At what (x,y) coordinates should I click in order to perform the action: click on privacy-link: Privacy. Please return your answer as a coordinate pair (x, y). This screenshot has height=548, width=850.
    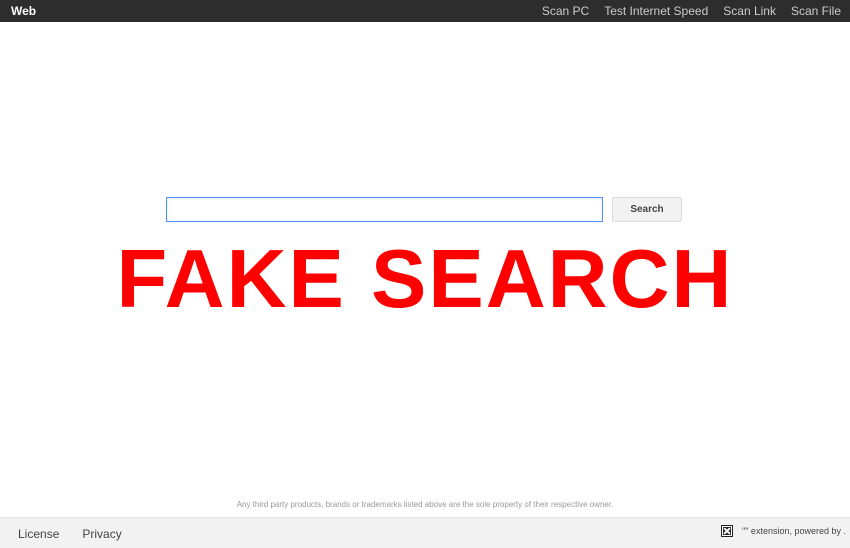
    Looking at the image, I should click on (101, 534).